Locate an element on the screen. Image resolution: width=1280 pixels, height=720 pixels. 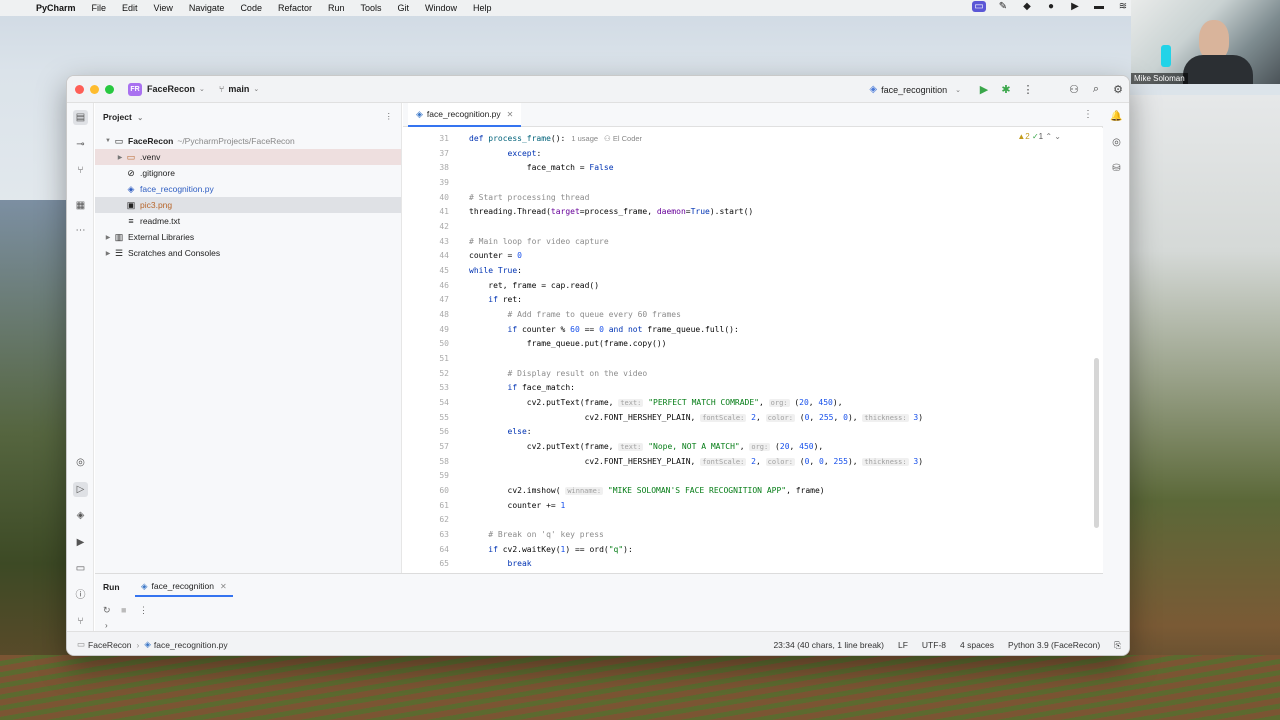
add-user-icon: ⚇ is located at coordinates (1074, 89).